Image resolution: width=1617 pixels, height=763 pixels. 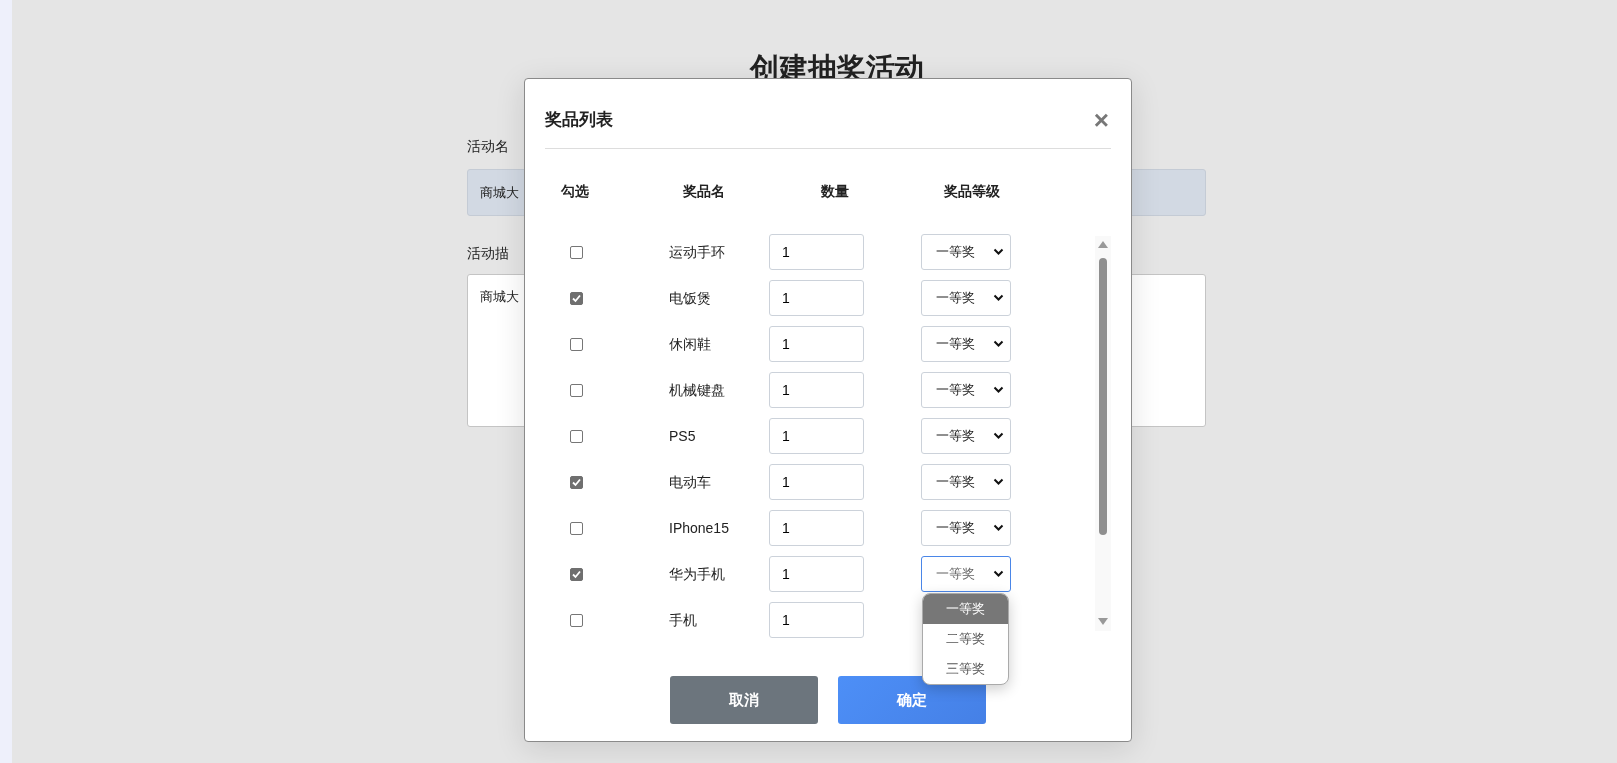 What do you see at coordinates (575, 191) in the screenshot?
I see `column-header: 勾选` at bounding box center [575, 191].